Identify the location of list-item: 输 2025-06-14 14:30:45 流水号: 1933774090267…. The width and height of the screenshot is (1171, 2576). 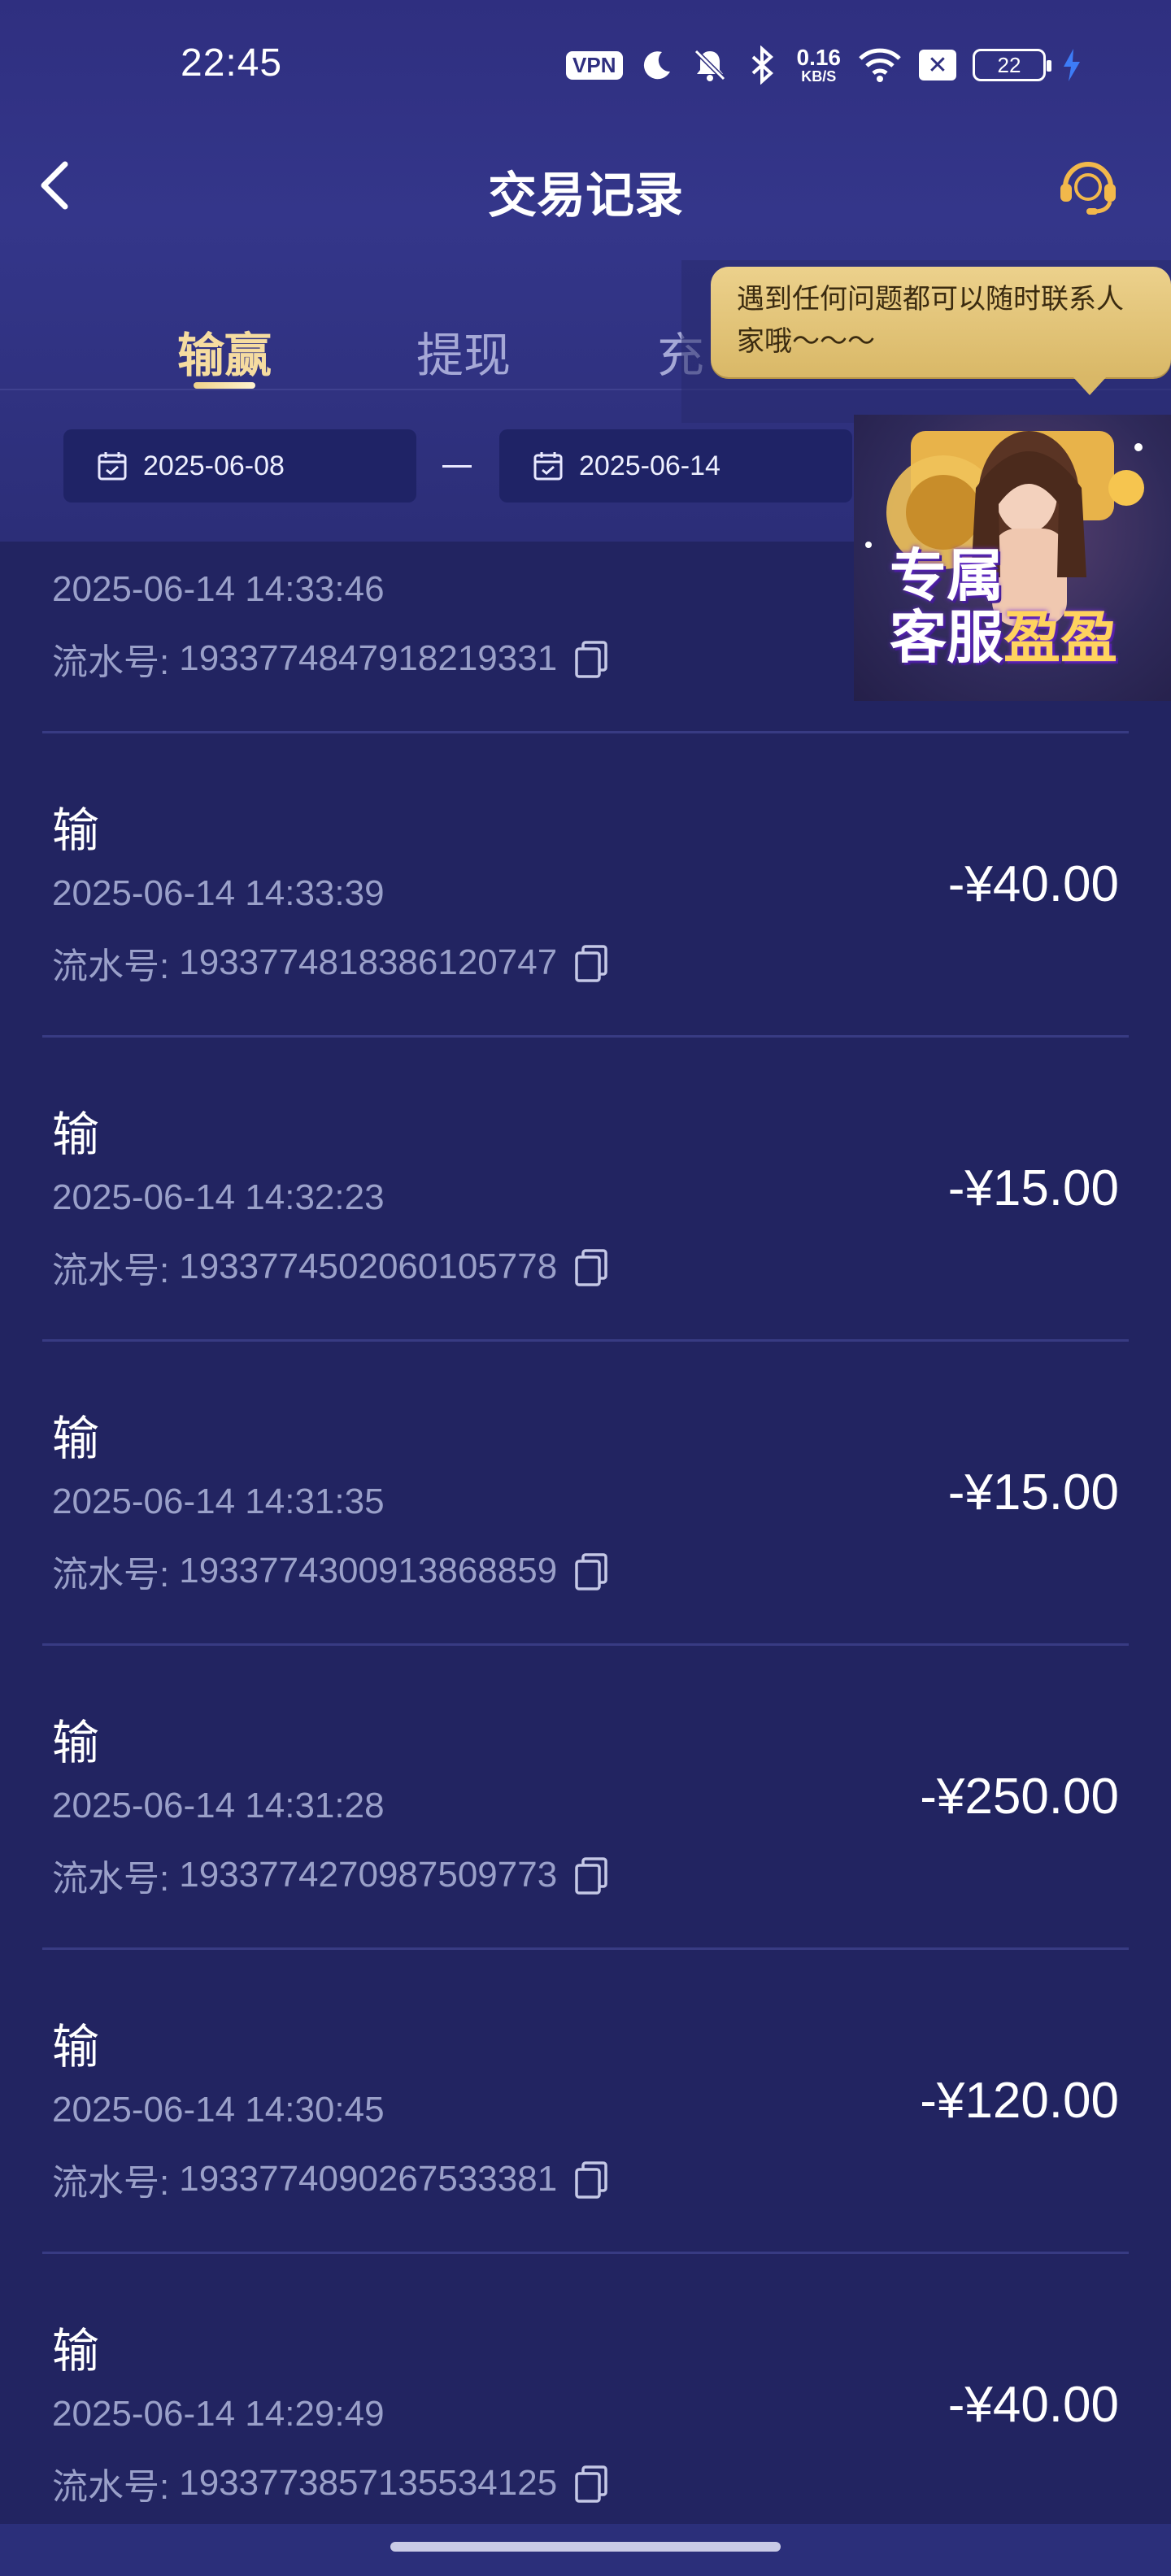
(585, 2102).